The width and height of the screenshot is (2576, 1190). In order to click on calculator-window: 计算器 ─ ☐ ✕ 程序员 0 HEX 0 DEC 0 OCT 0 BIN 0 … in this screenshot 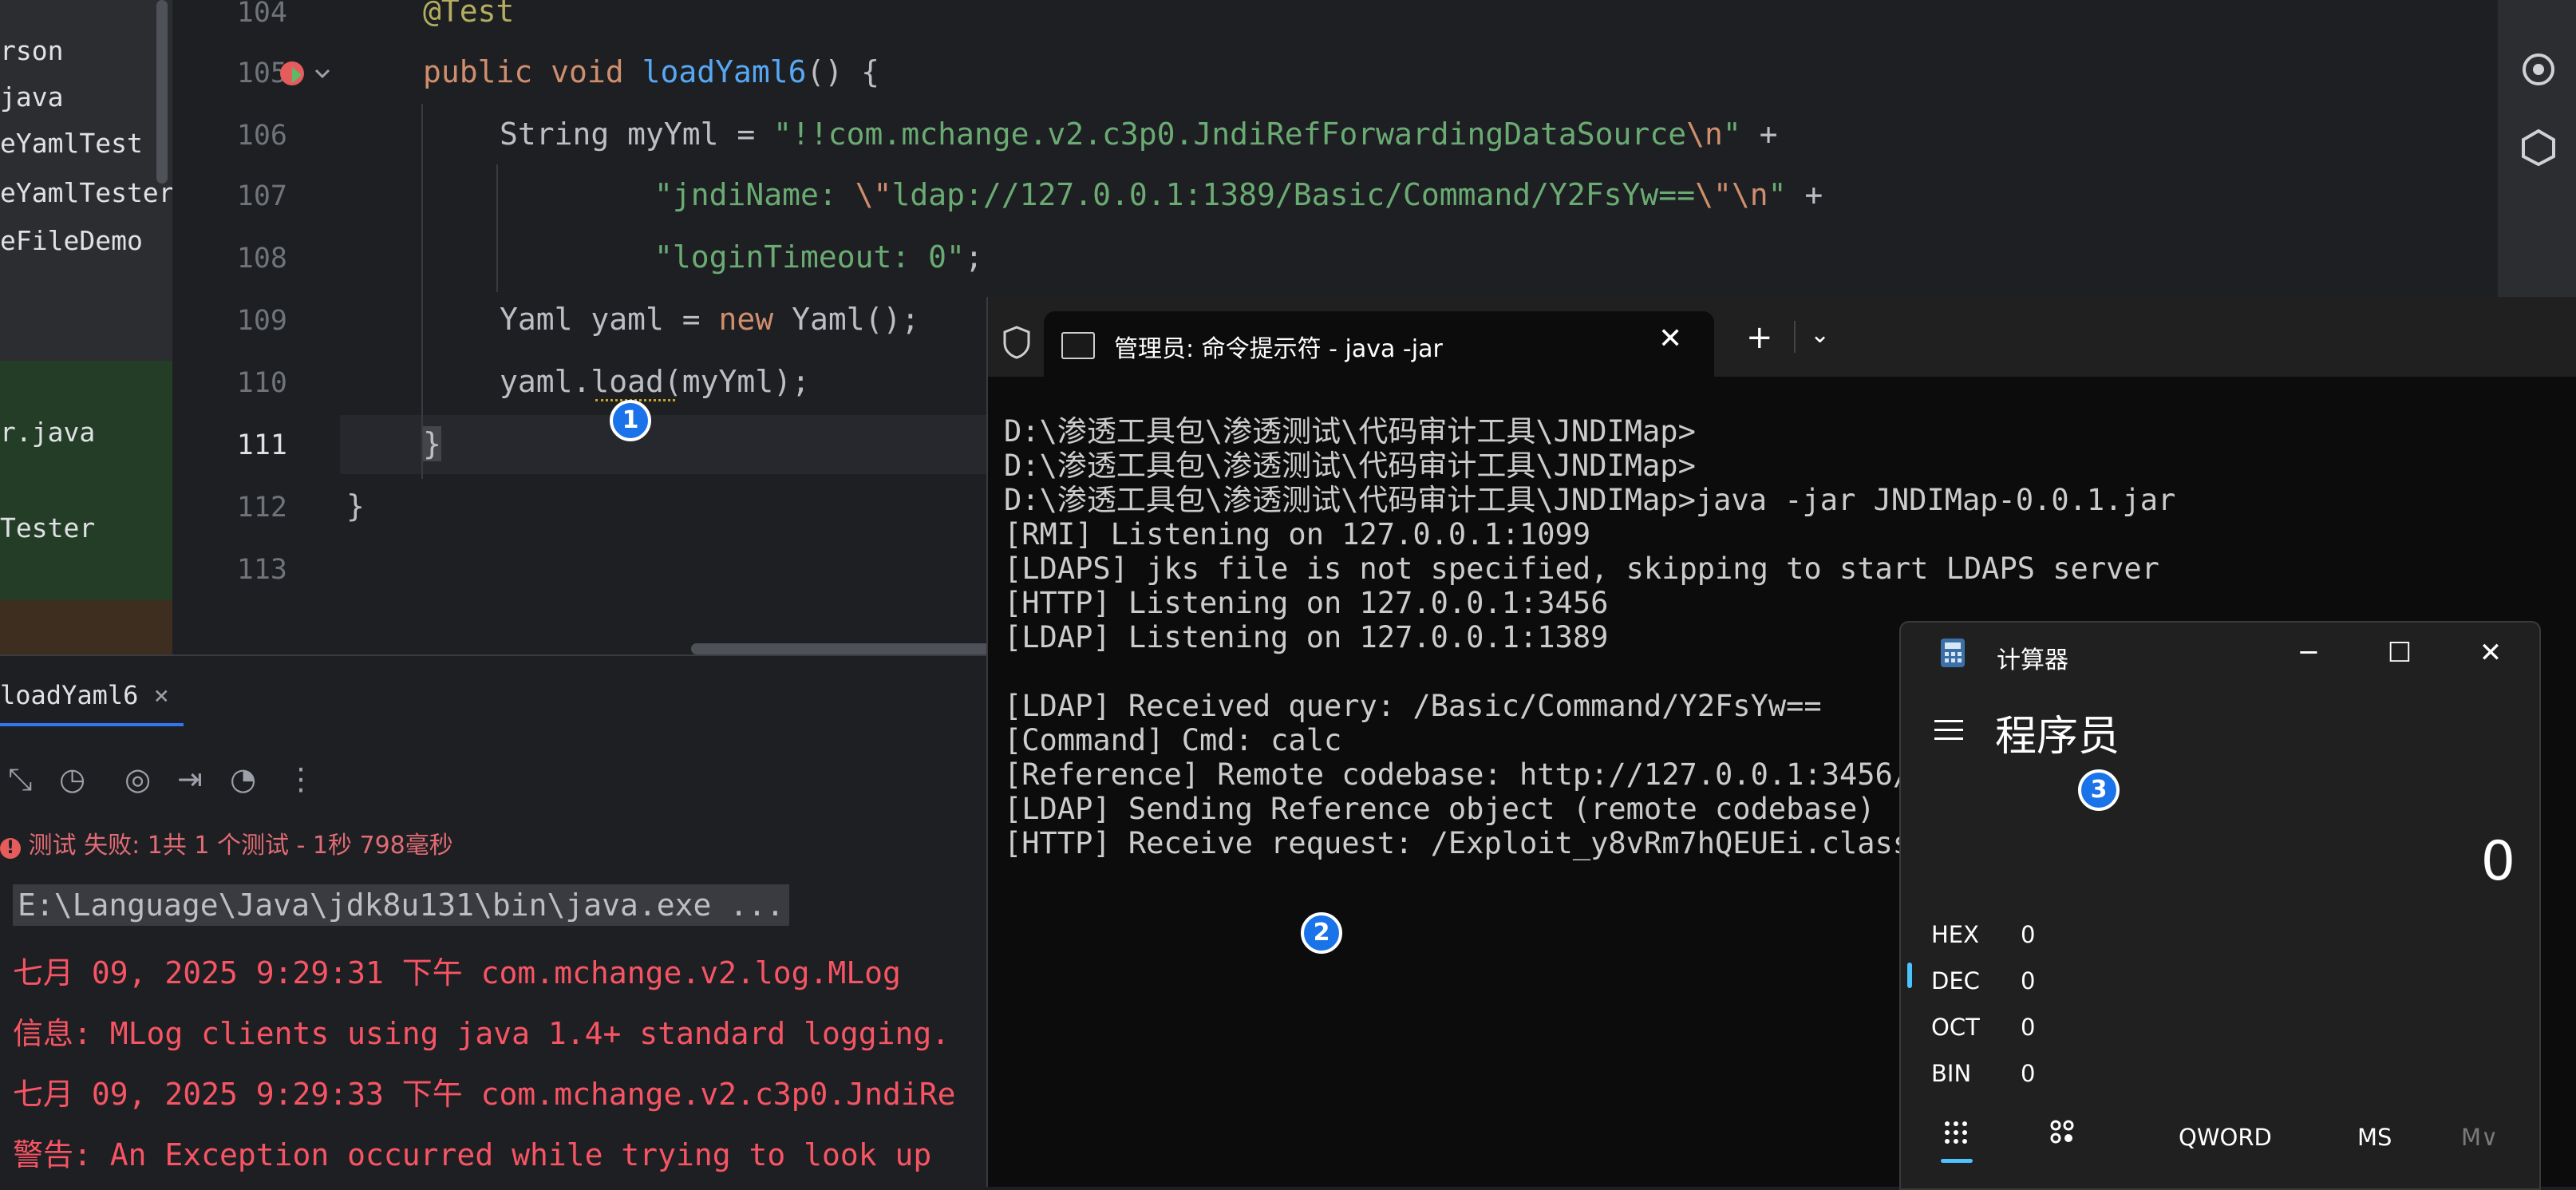, I will do `click(2220, 905)`.